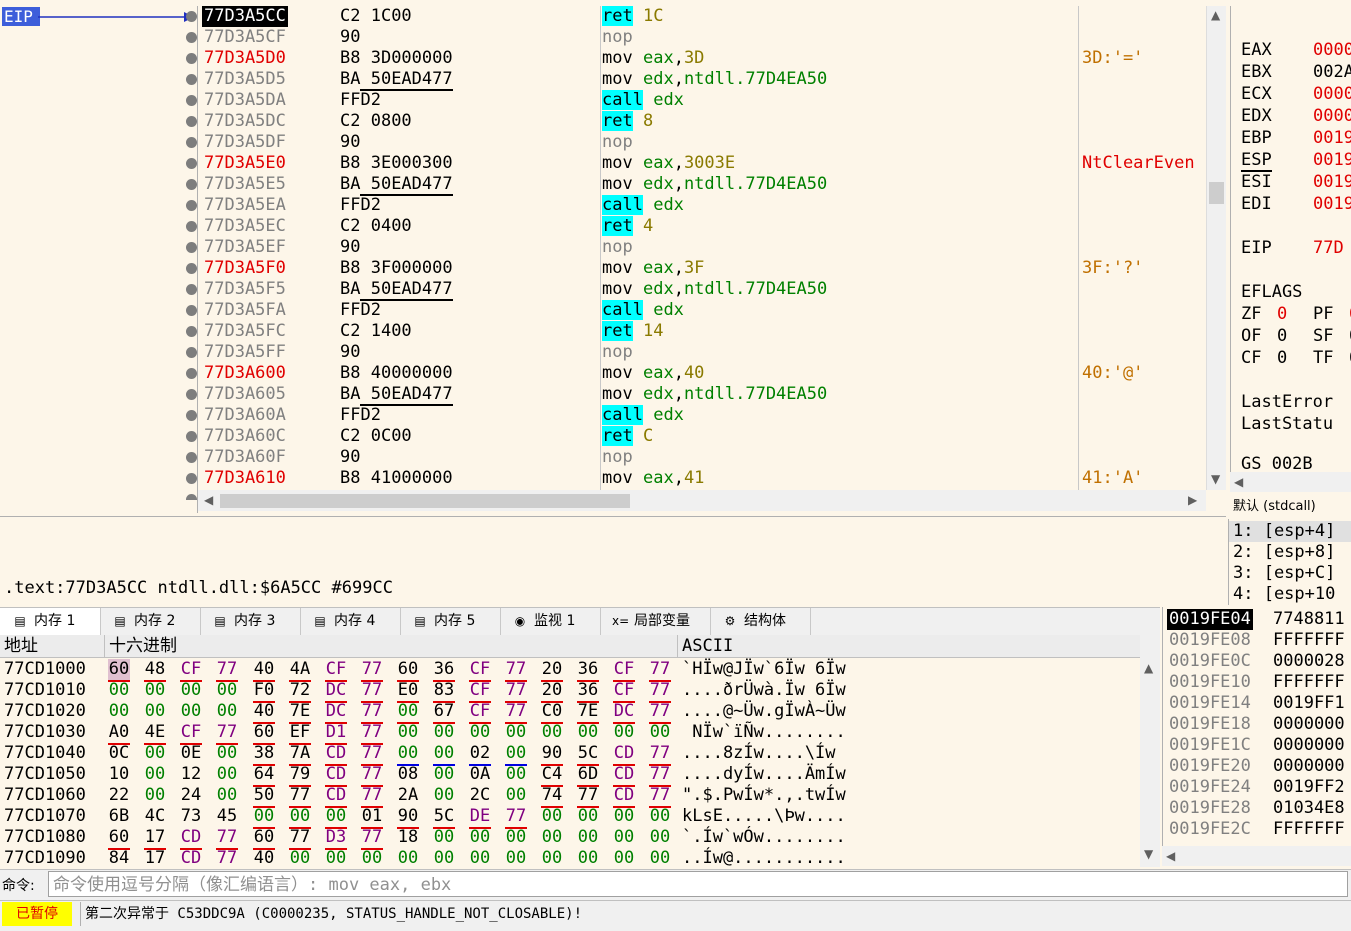  What do you see at coordinates (300, 733) in the screenshot?
I see `dump-byte: EF` at bounding box center [300, 733].